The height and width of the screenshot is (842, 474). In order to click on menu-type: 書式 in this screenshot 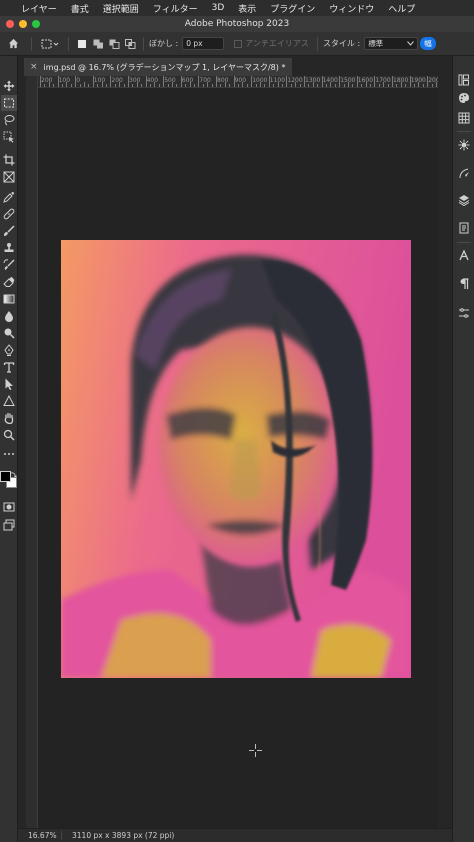, I will do `click(80, 8)`.